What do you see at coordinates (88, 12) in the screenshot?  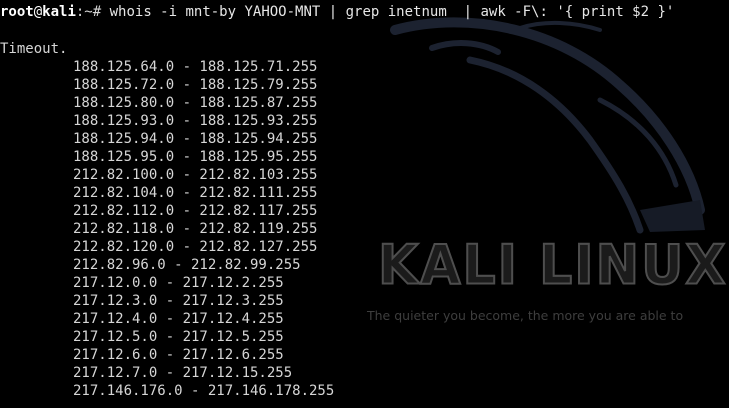 I see `prompt-path: :~#` at bounding box center [88, 12].